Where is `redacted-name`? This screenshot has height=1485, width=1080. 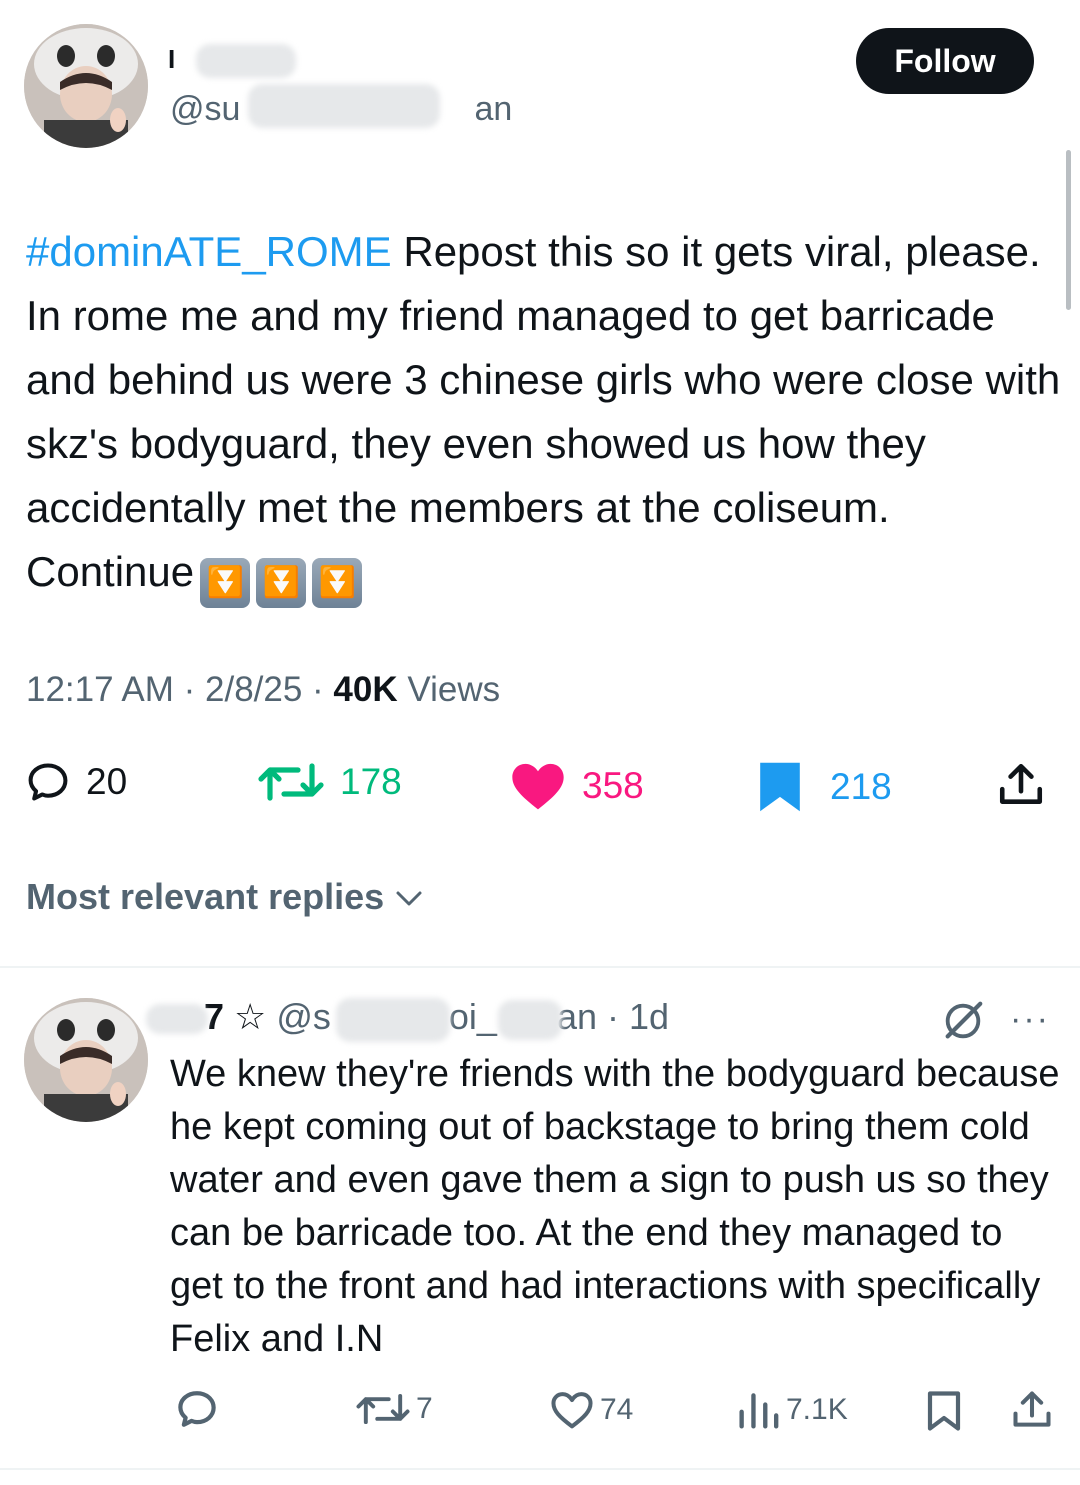
redacted-name is located at coordinates (246, 61).